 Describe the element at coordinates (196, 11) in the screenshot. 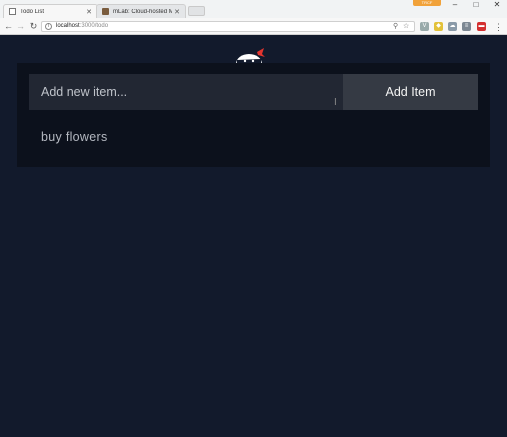

I see `new-tab-button` at that location.